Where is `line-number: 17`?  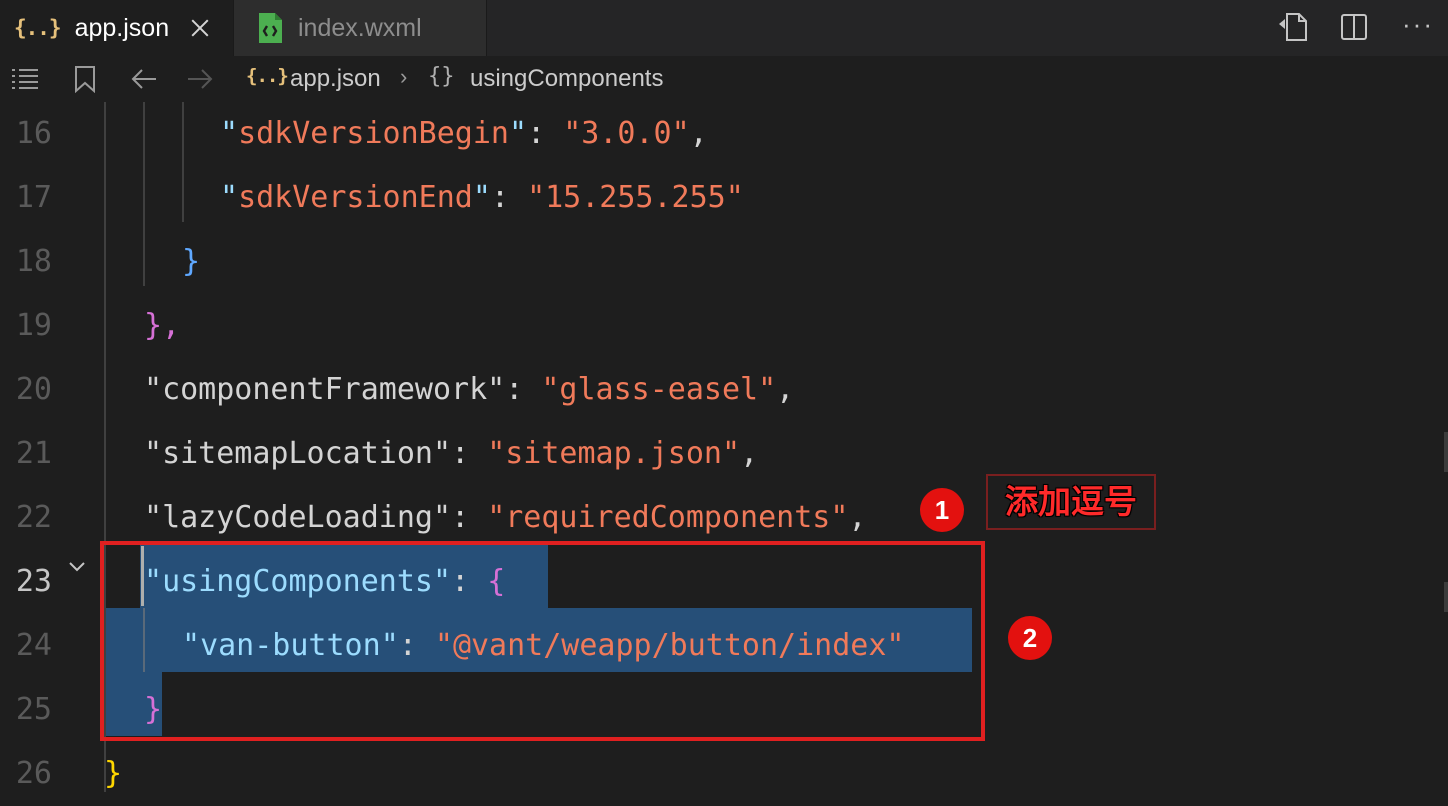 line-number: 17 is located at coordinates (33, 197).